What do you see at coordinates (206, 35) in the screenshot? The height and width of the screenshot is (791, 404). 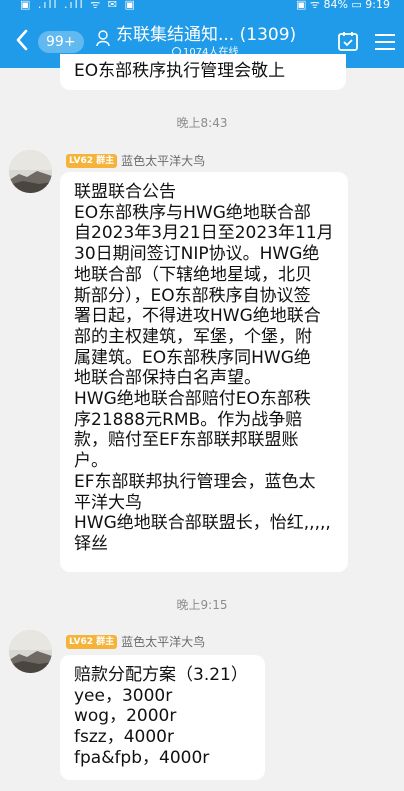 I see `chat-title: 东联集结通知... (1309)` at bounding box center [206, 35].